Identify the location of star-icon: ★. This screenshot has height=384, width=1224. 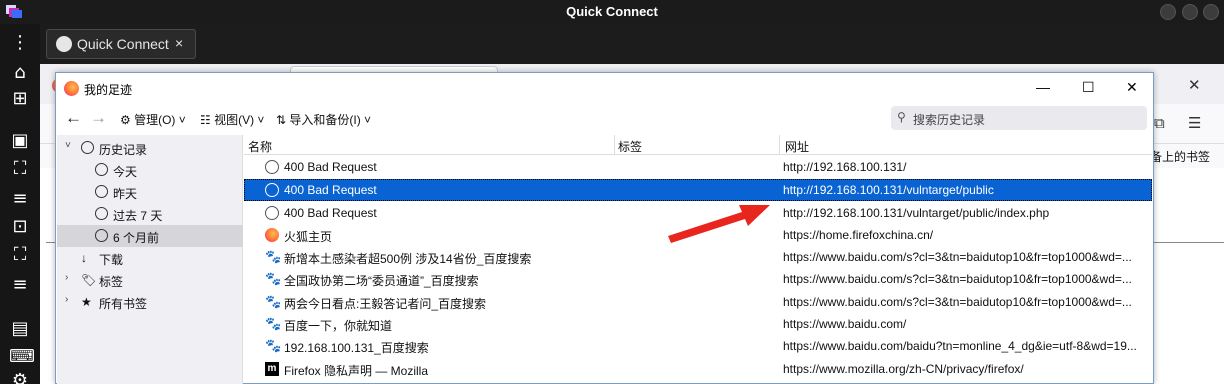
(86, 302).